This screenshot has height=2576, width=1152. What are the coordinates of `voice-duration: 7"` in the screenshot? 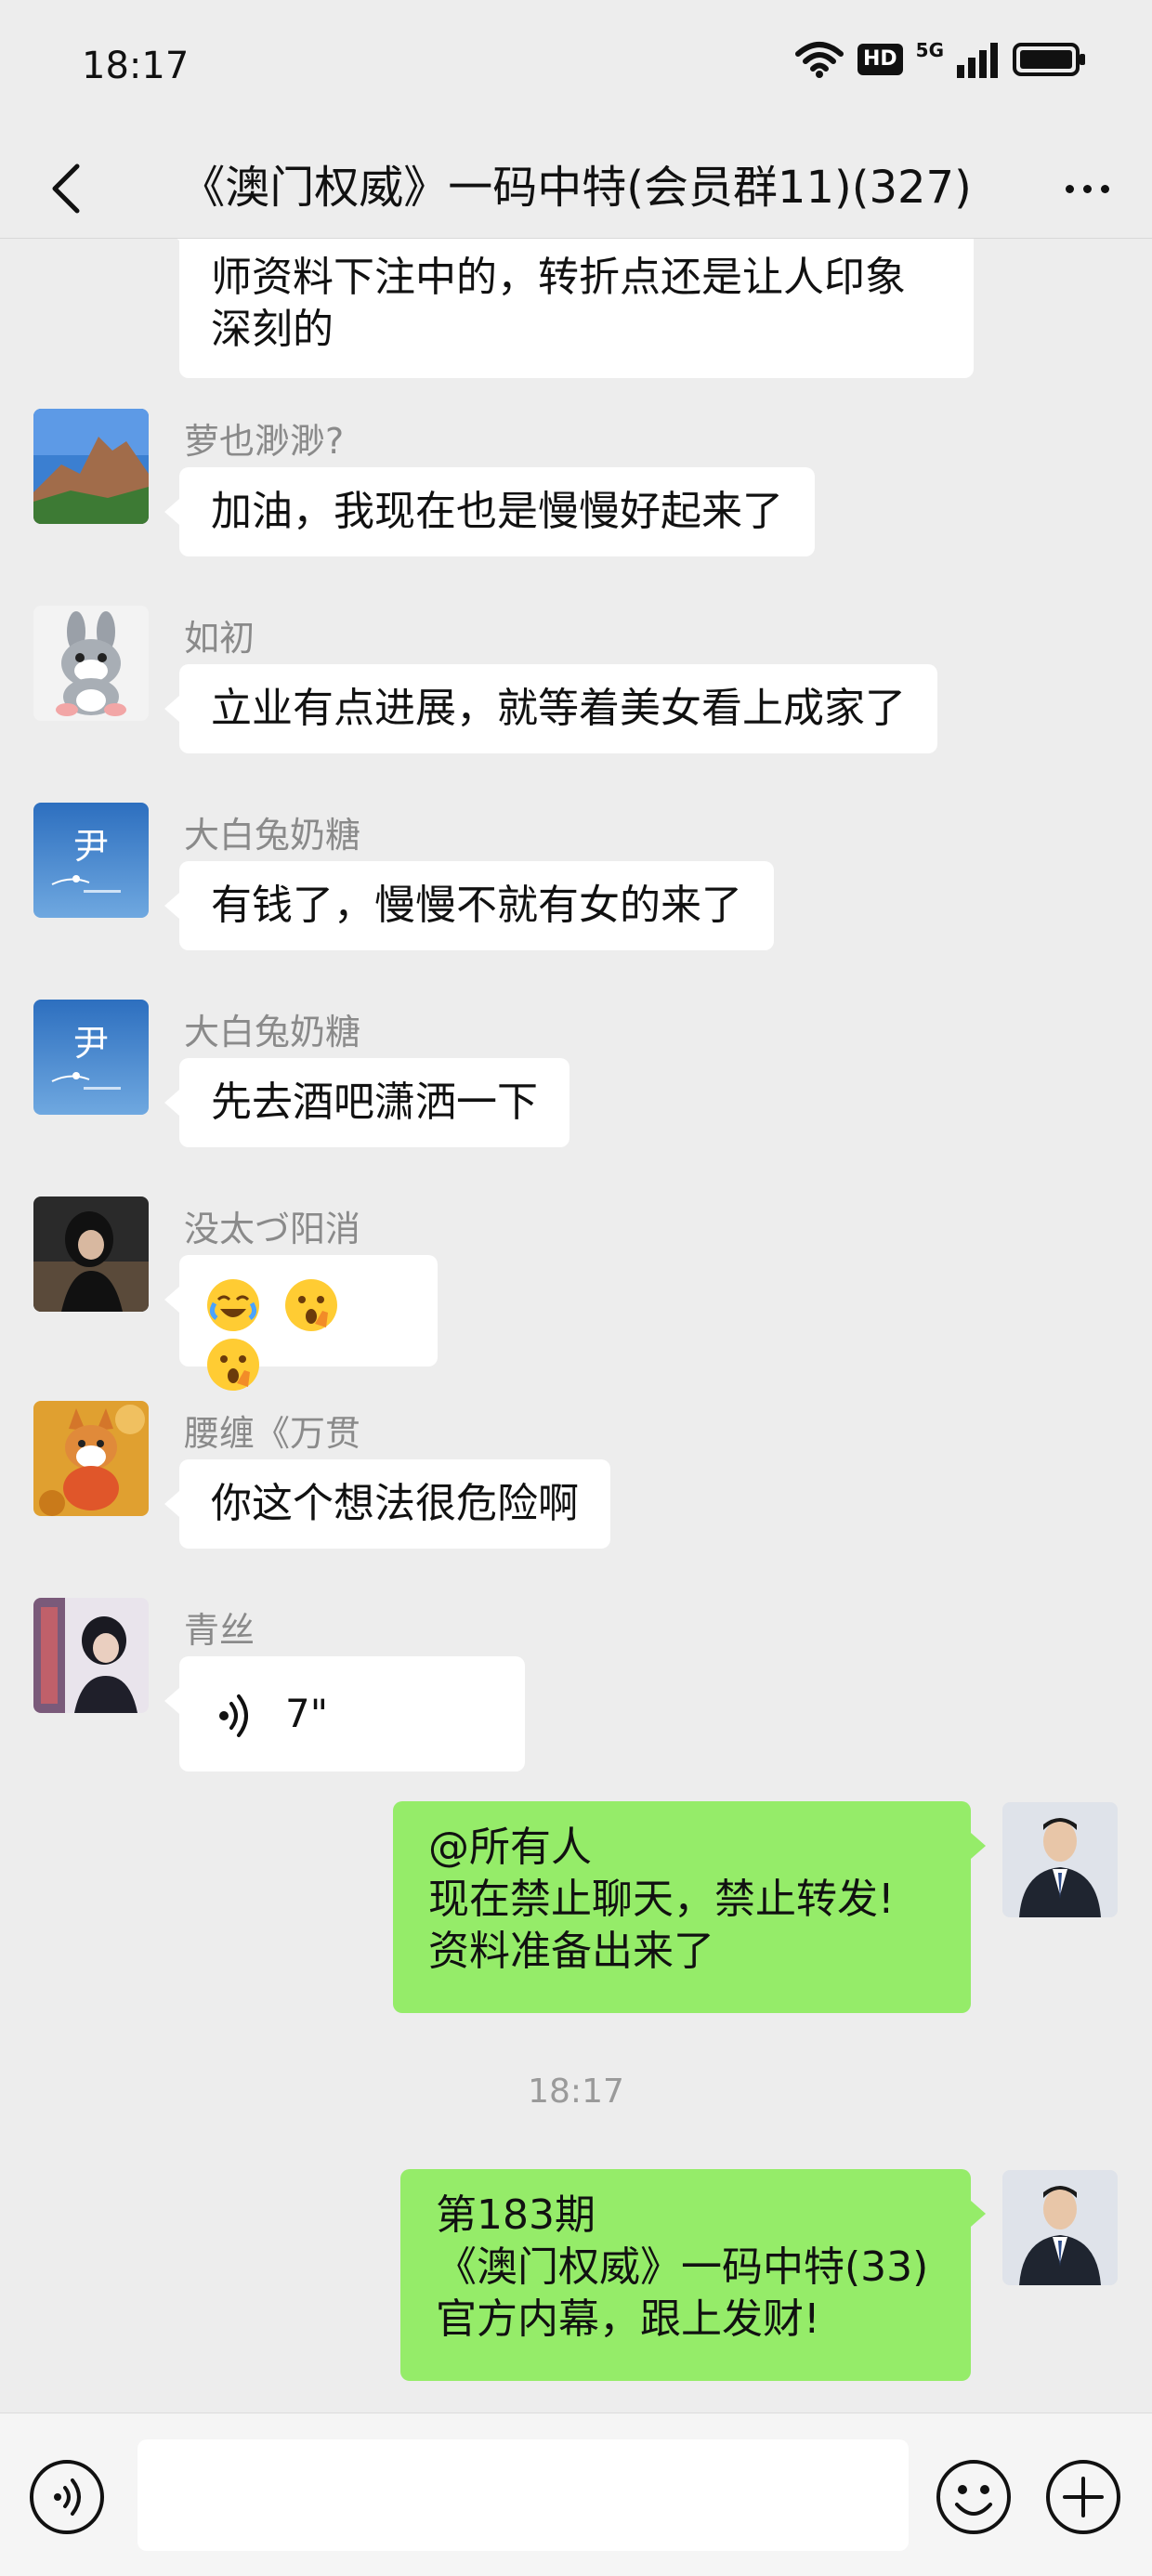 It's located at (307, 1714).